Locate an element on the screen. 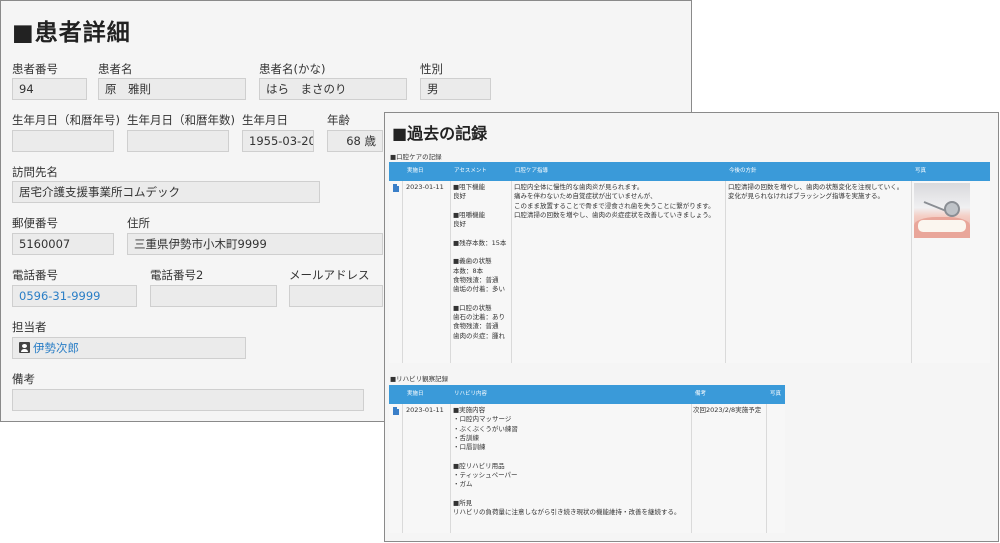 This screenshot has width=1000, height=543. age-label: 年齢 is located at coordinates (338, 120).